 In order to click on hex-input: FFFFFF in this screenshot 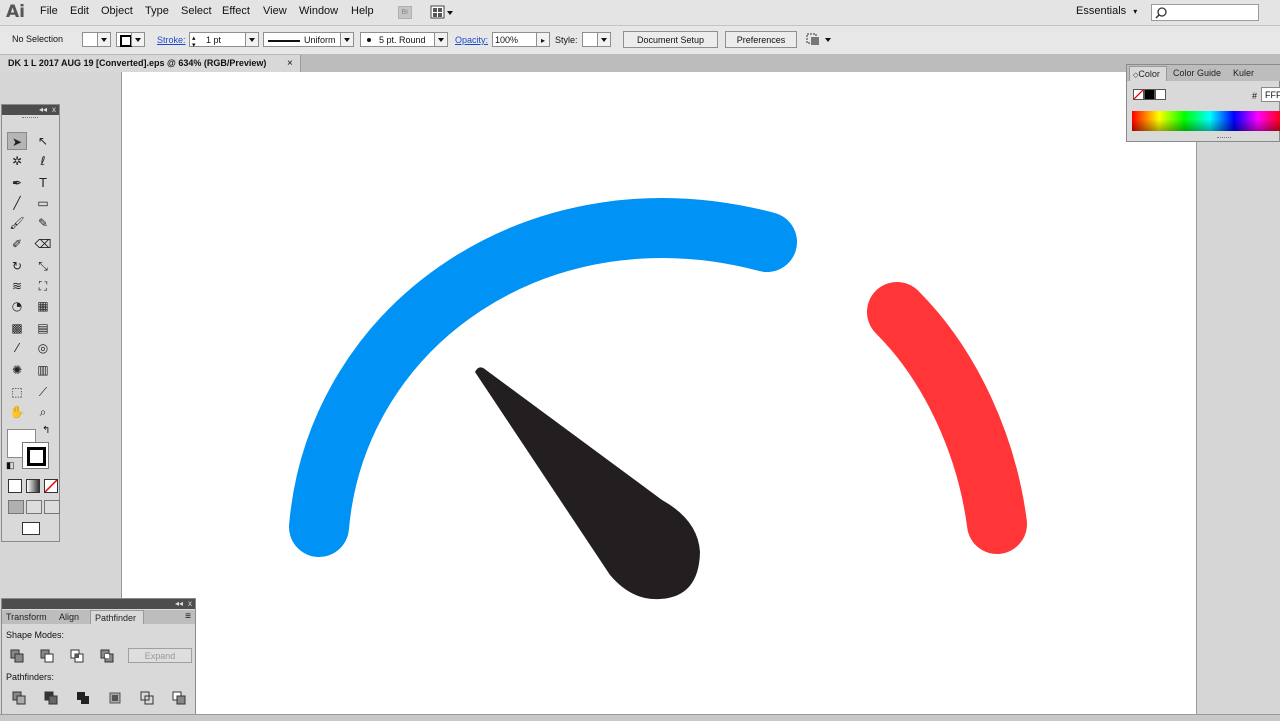, I will do `click(1270, 94)`.